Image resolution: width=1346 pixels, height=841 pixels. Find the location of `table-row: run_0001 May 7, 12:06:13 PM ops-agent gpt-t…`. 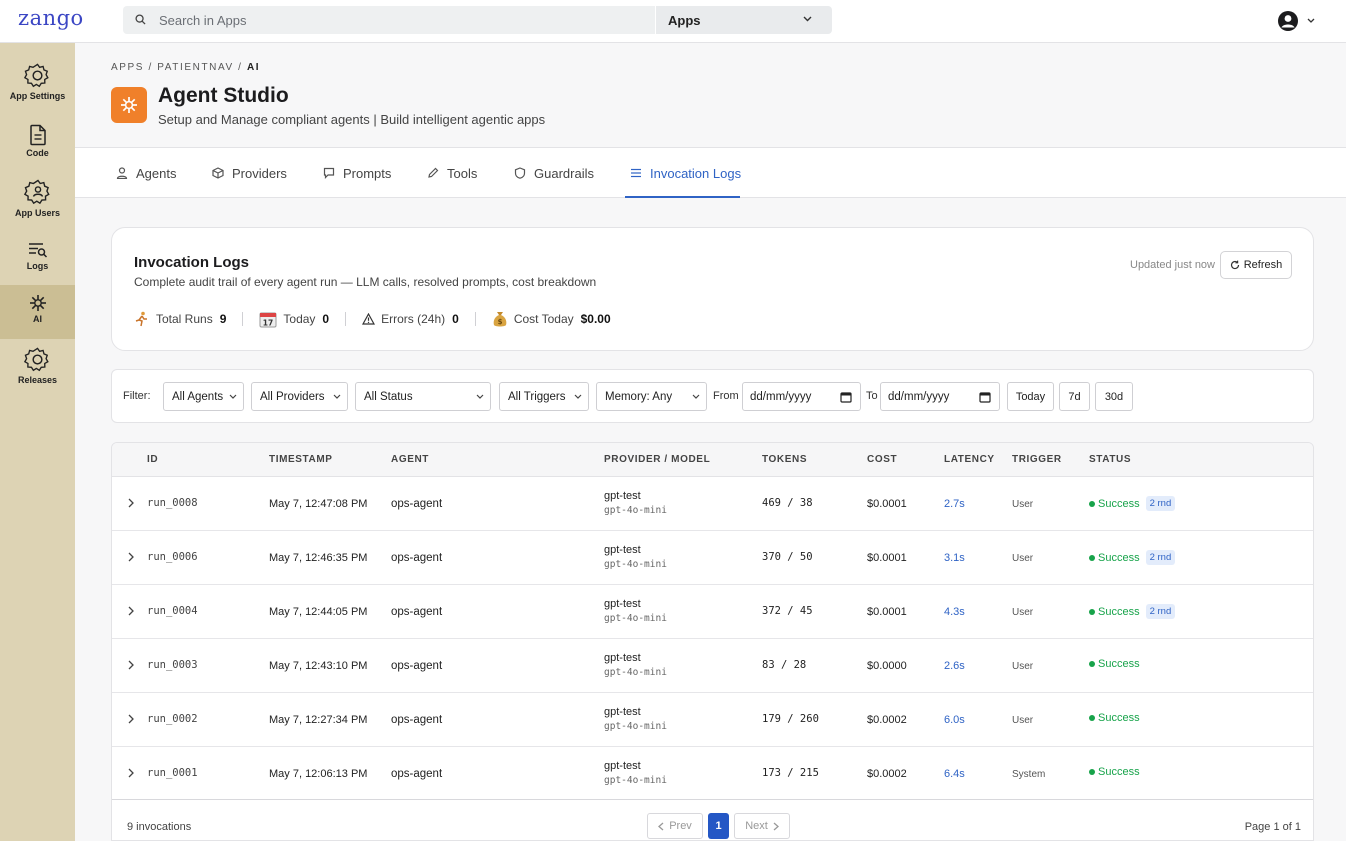

table-row: run_0001 May 7, 12:06:13 PM ops-agent gpt-t… is located at coordinates (712, 774).